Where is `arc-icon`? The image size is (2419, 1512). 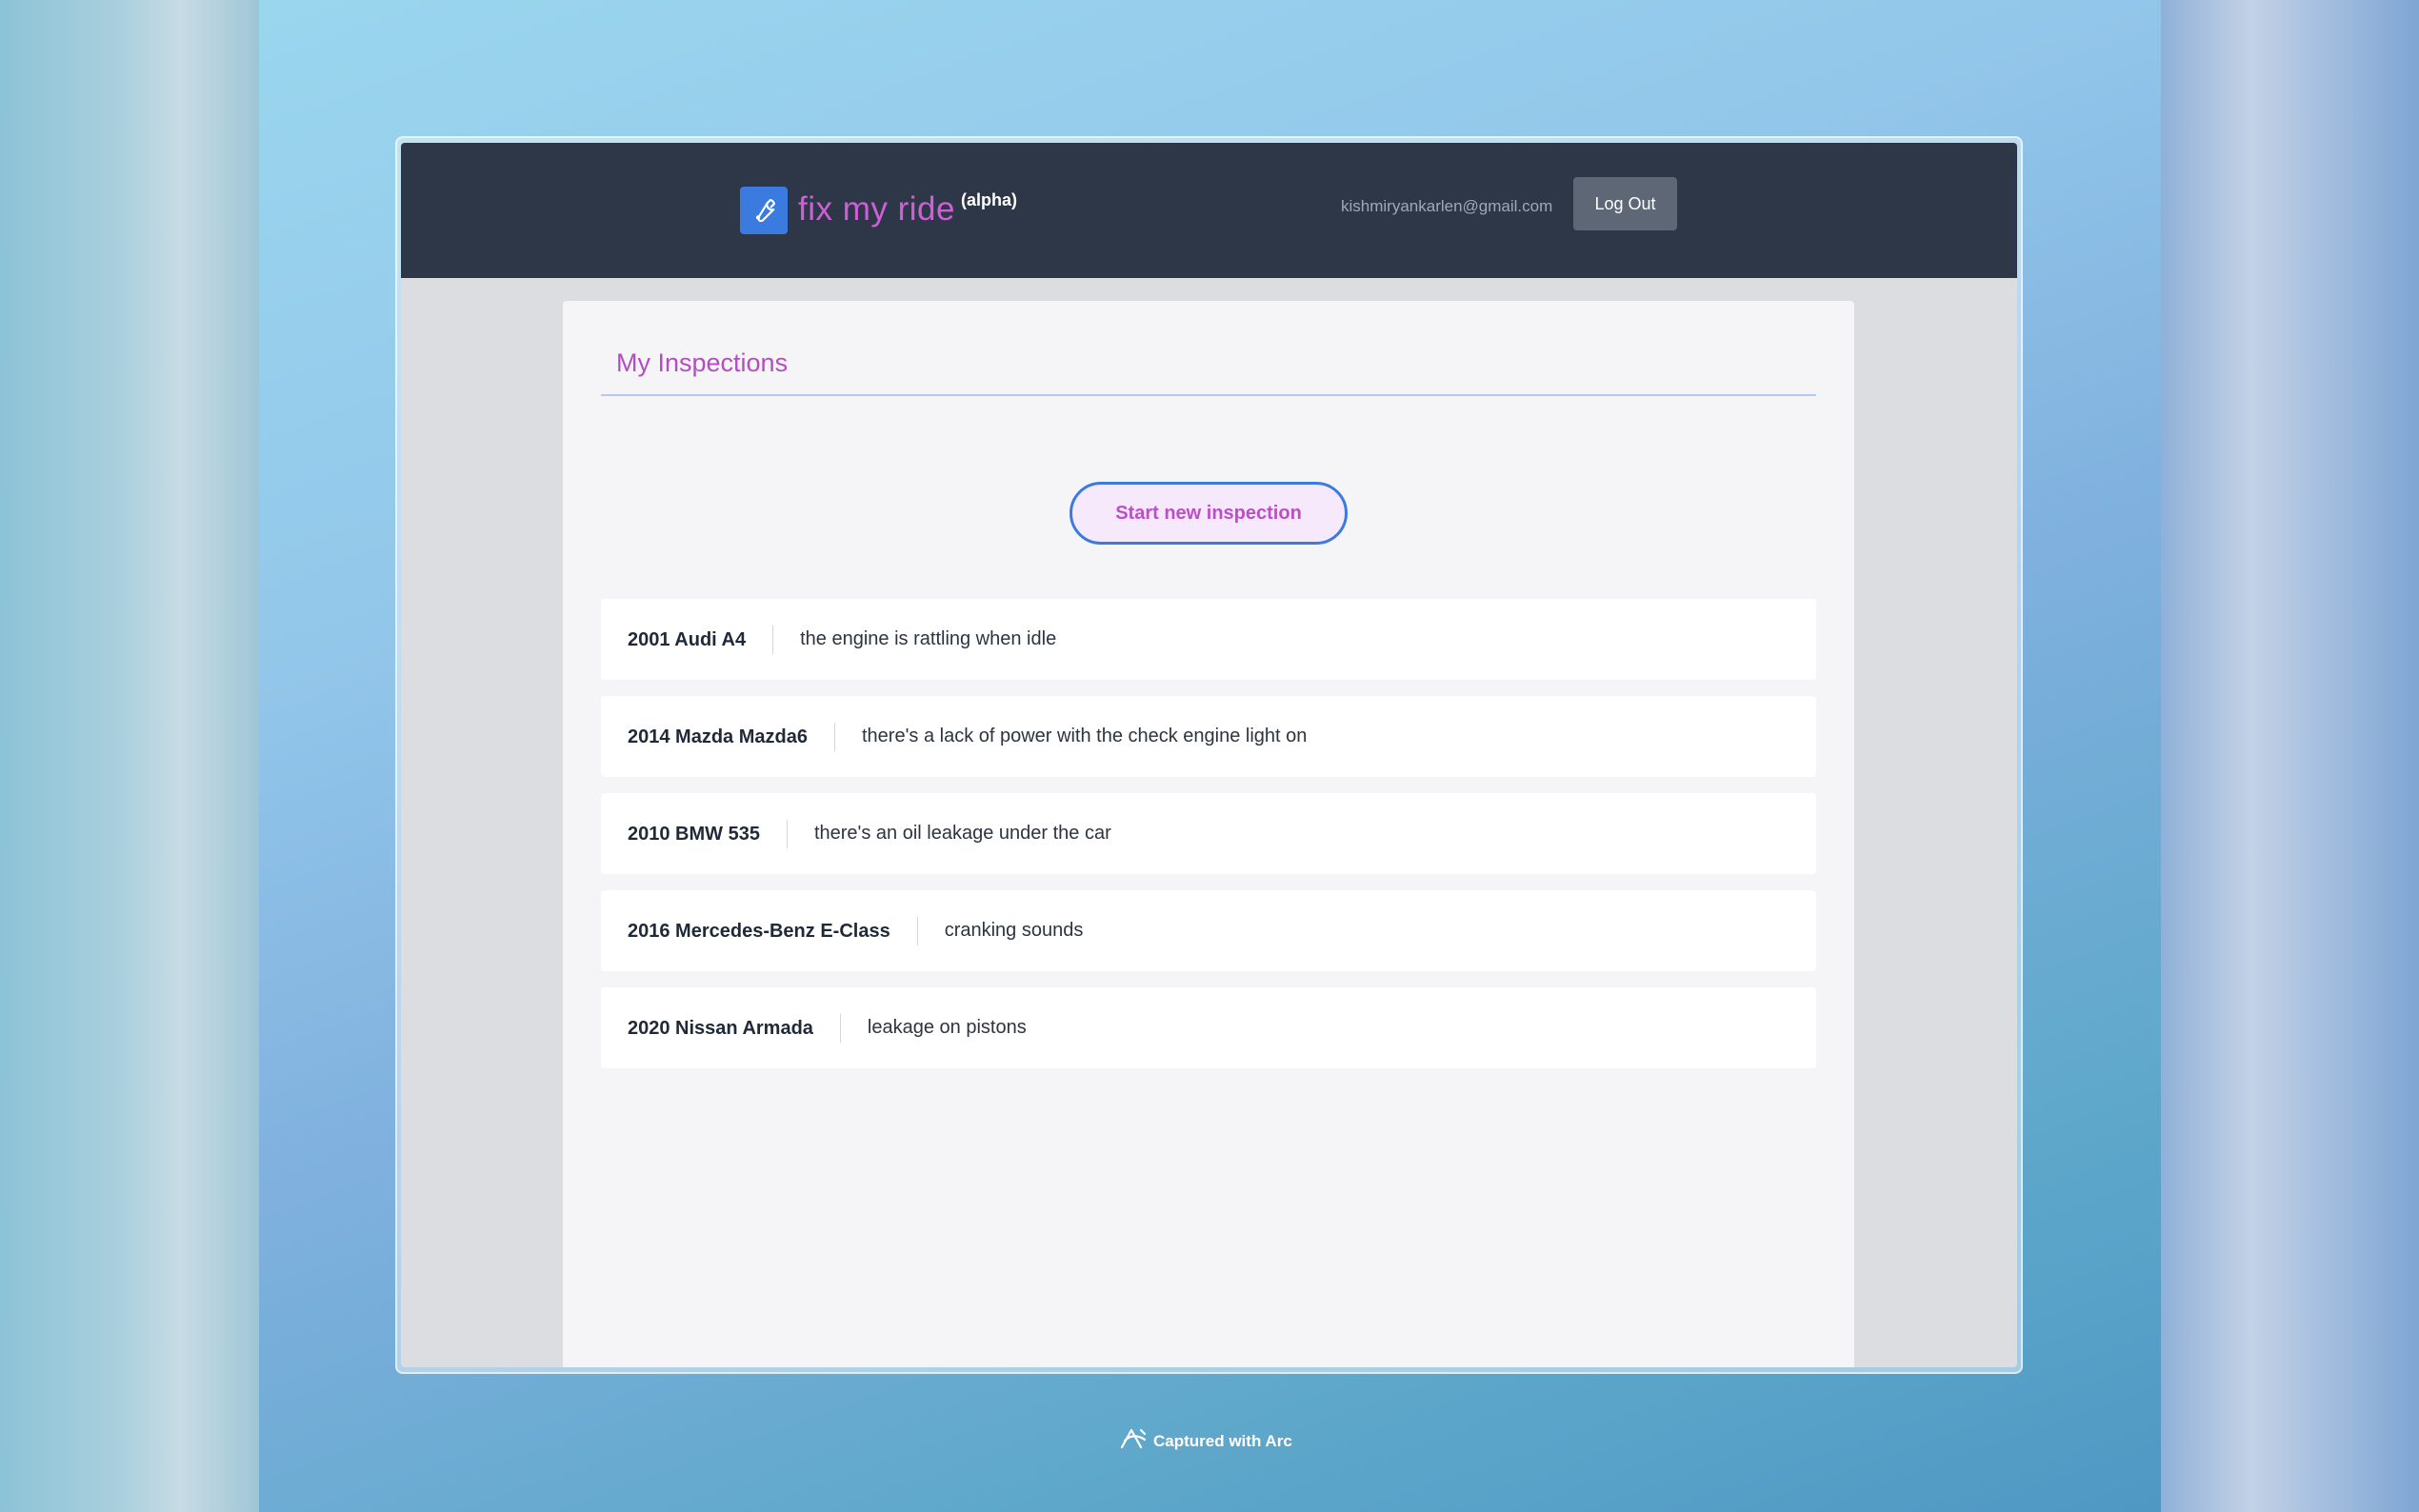 arc-icon is located at coordinates (1133, 1441).